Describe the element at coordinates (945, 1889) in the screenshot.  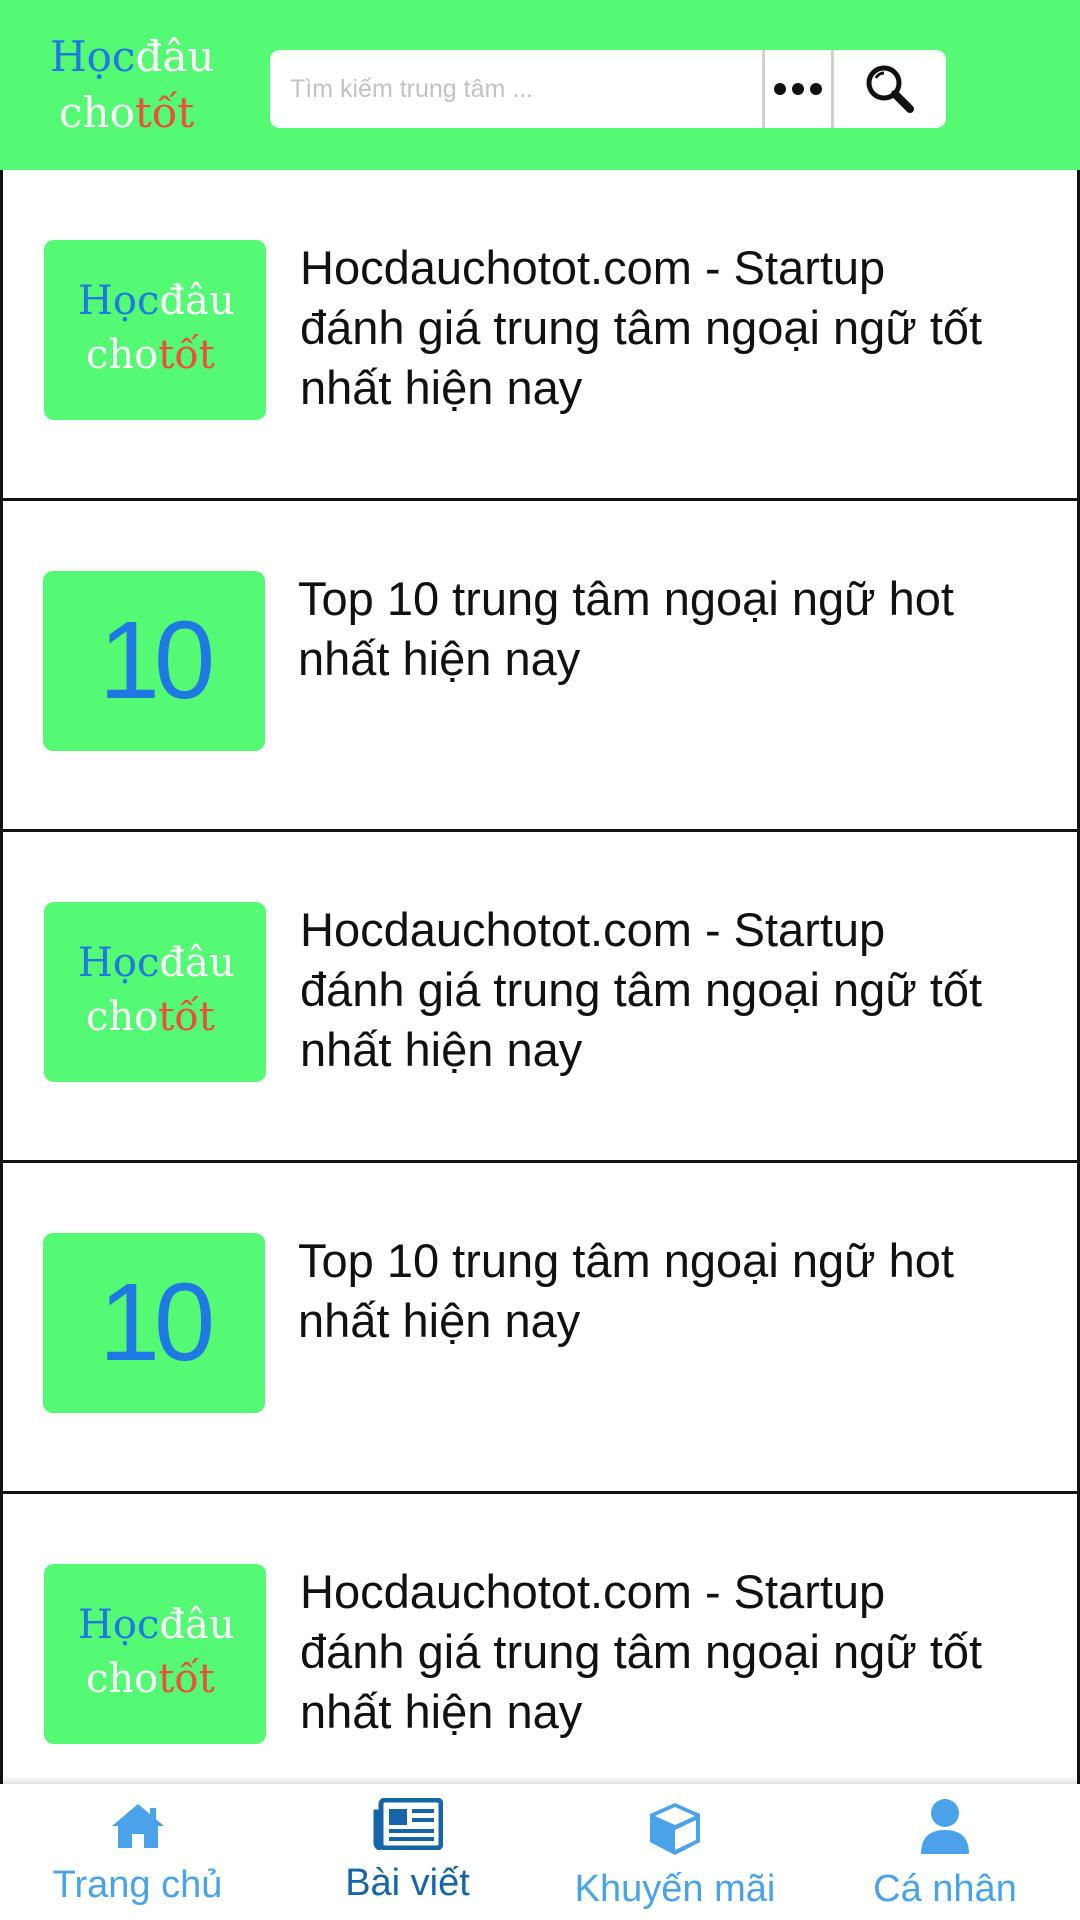
I see `nav-label: Cá nhân` at that location.